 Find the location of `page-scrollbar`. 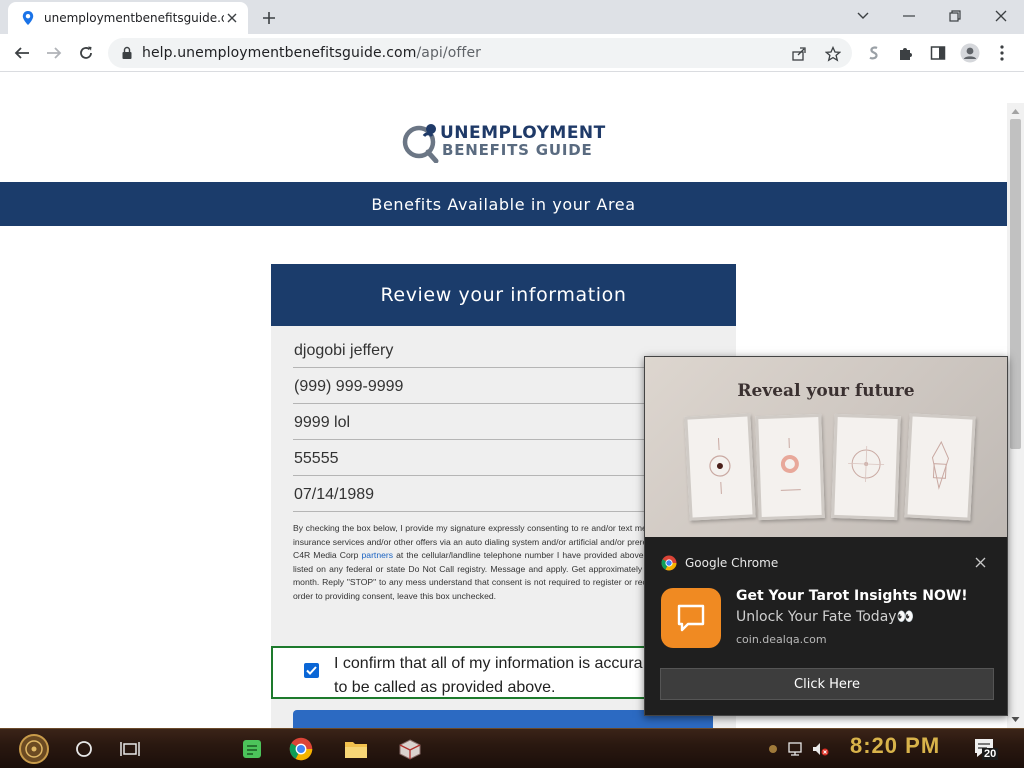

page-scrollbar is located at coordinates (1015, 415).